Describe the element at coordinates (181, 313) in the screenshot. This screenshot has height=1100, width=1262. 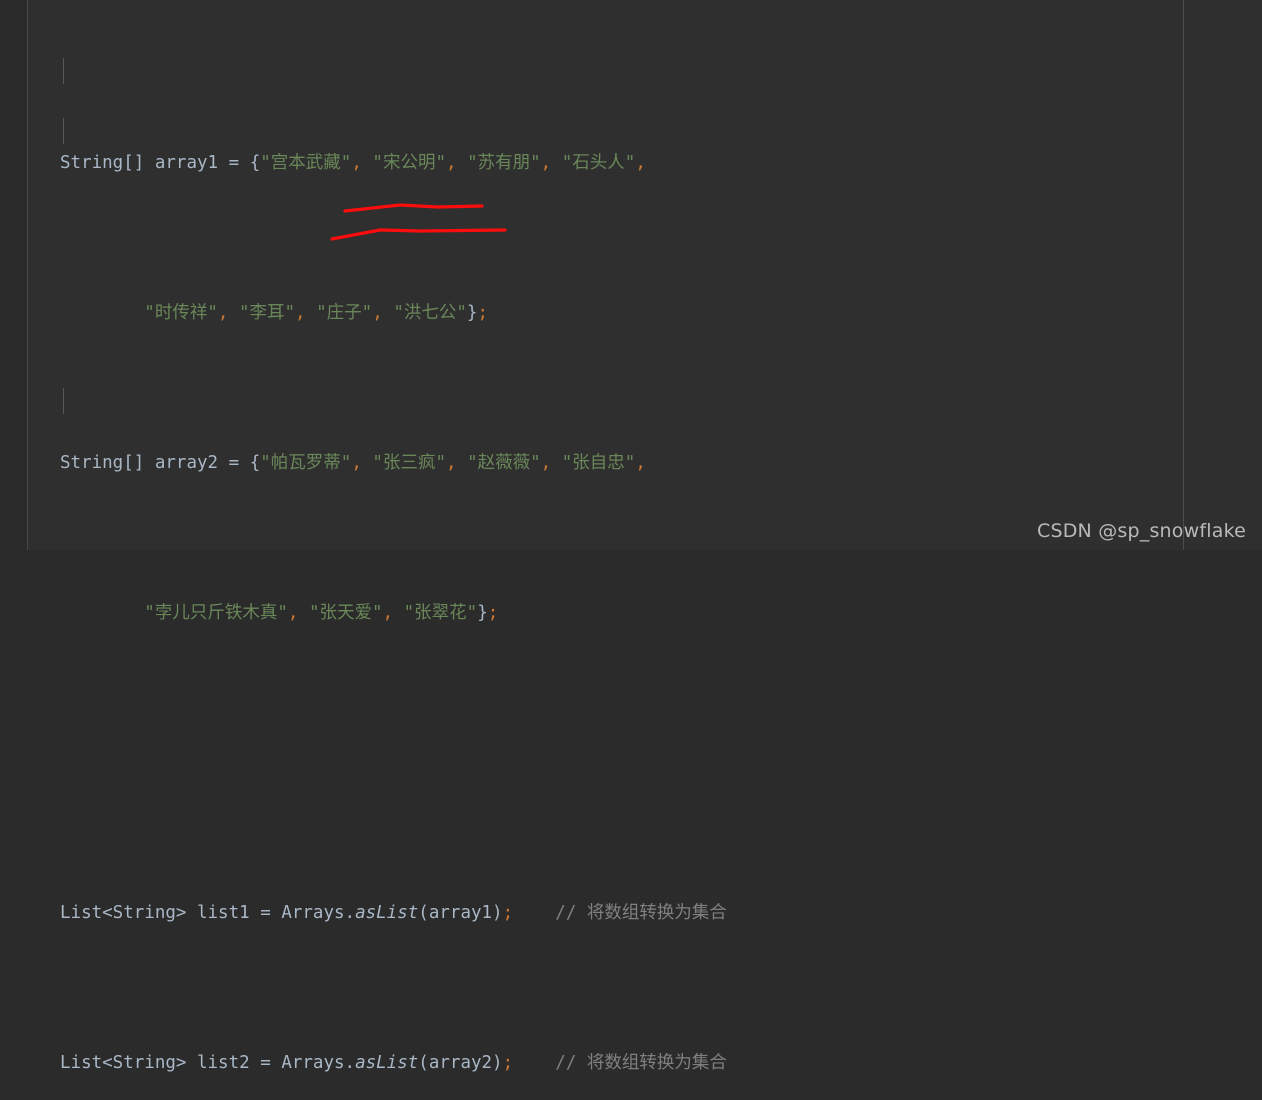
I see `token-string-5: "时传祥"` at that location.